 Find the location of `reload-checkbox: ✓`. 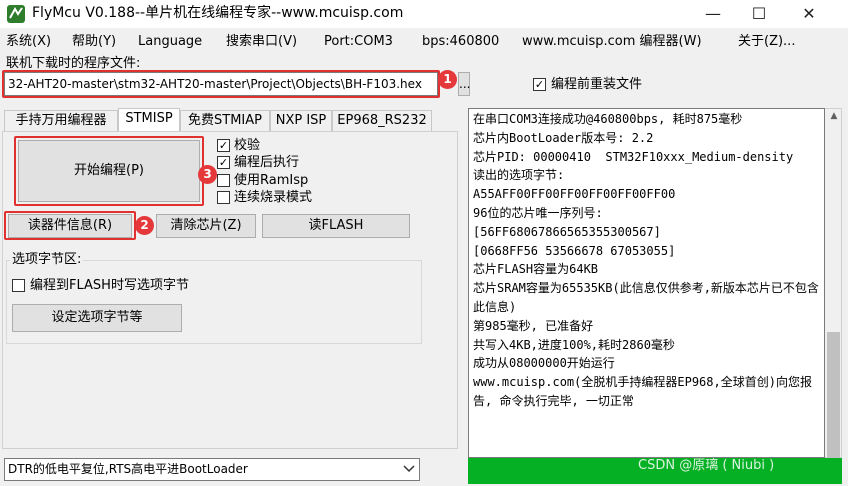

reload-checkbox: ✓ is located at coordinates (539, 84).